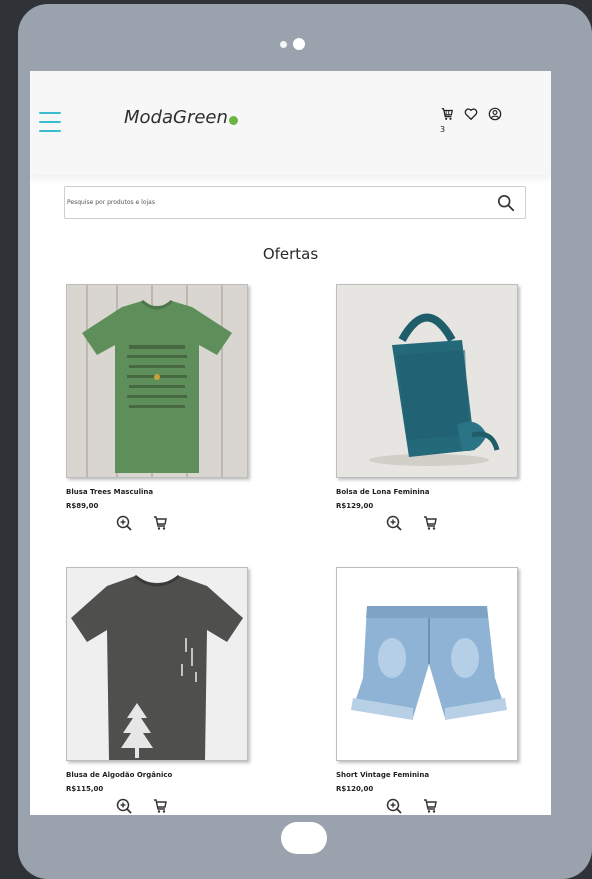 The width and height of the screenshot is (592, 879). Describe the element at coordinates (233, 120) in the screenshot. I see `logo-leaf-icon` at that location.